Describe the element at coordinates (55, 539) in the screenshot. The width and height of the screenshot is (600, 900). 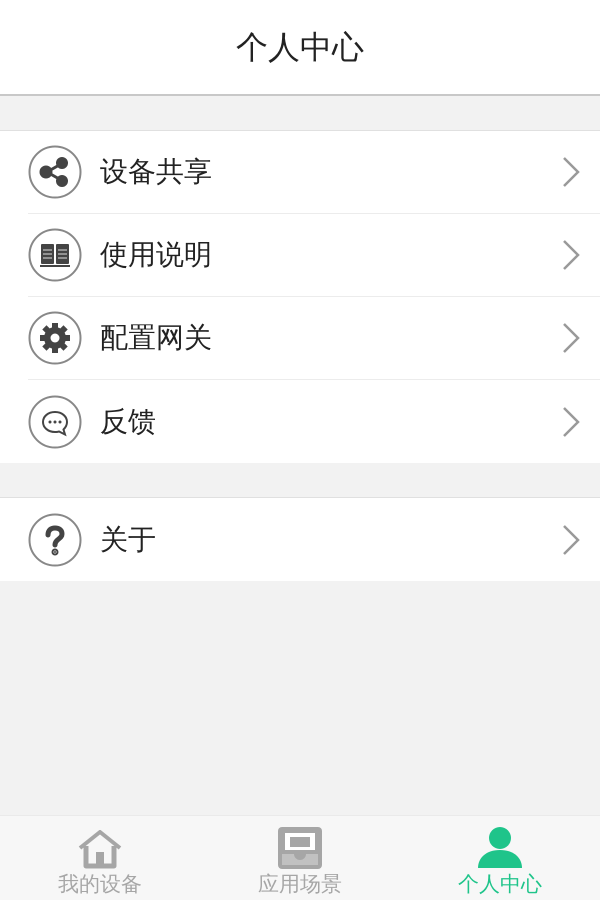
I see `help-icon` at that location.